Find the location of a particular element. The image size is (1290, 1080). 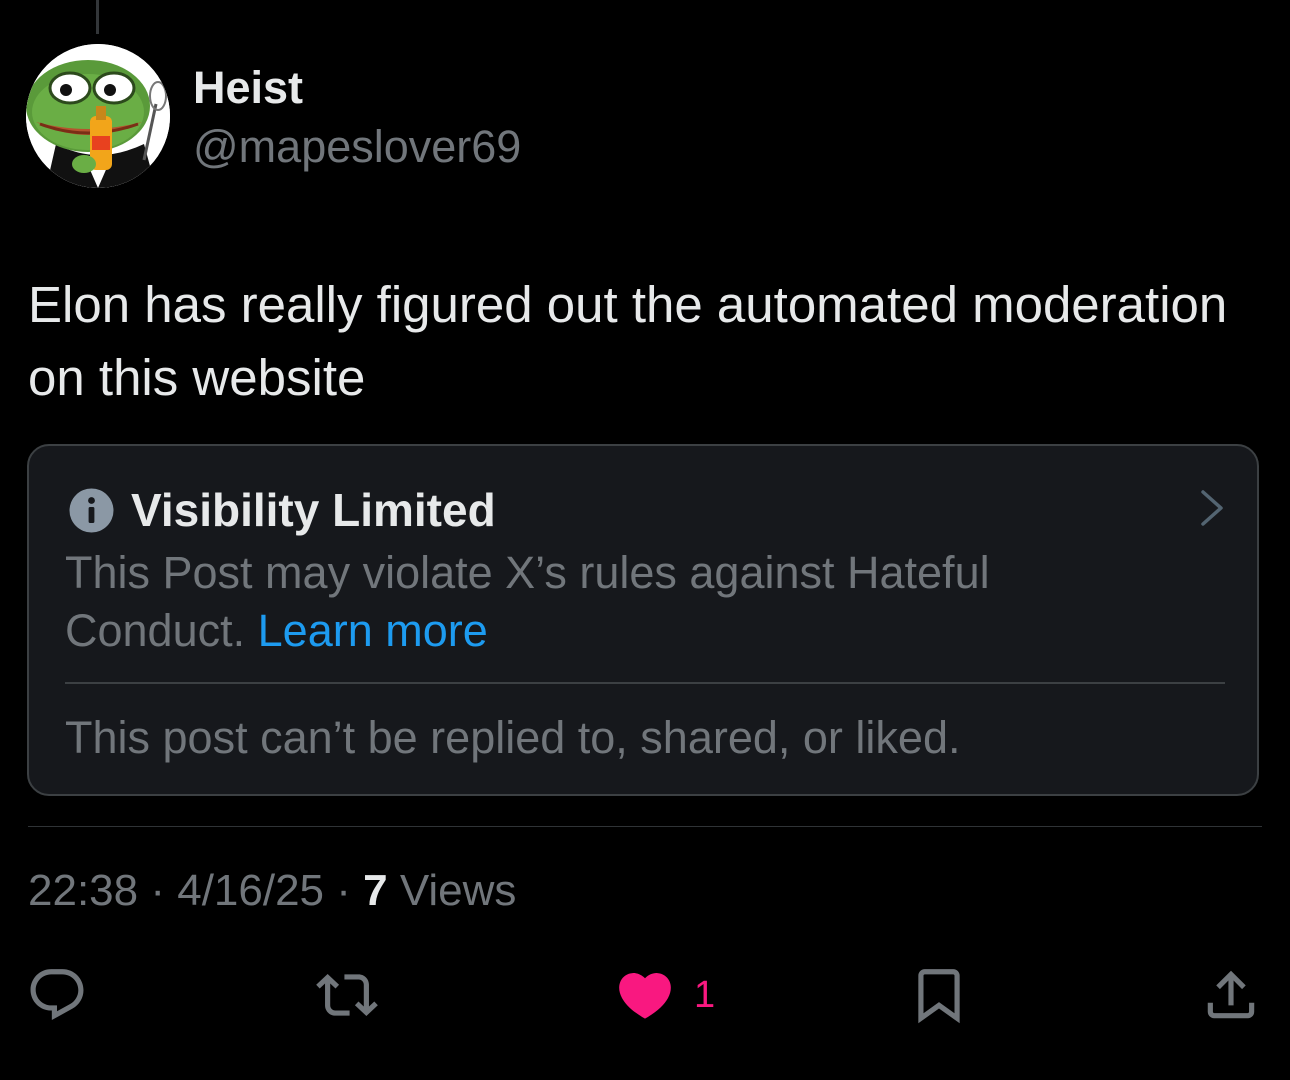

bookmark-button is located at coordinates (939, 995).